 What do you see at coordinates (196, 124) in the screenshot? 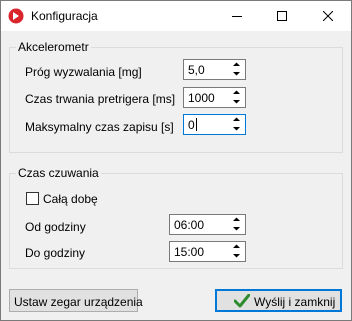
I see `text-caret` at bounding box center [196, 124].